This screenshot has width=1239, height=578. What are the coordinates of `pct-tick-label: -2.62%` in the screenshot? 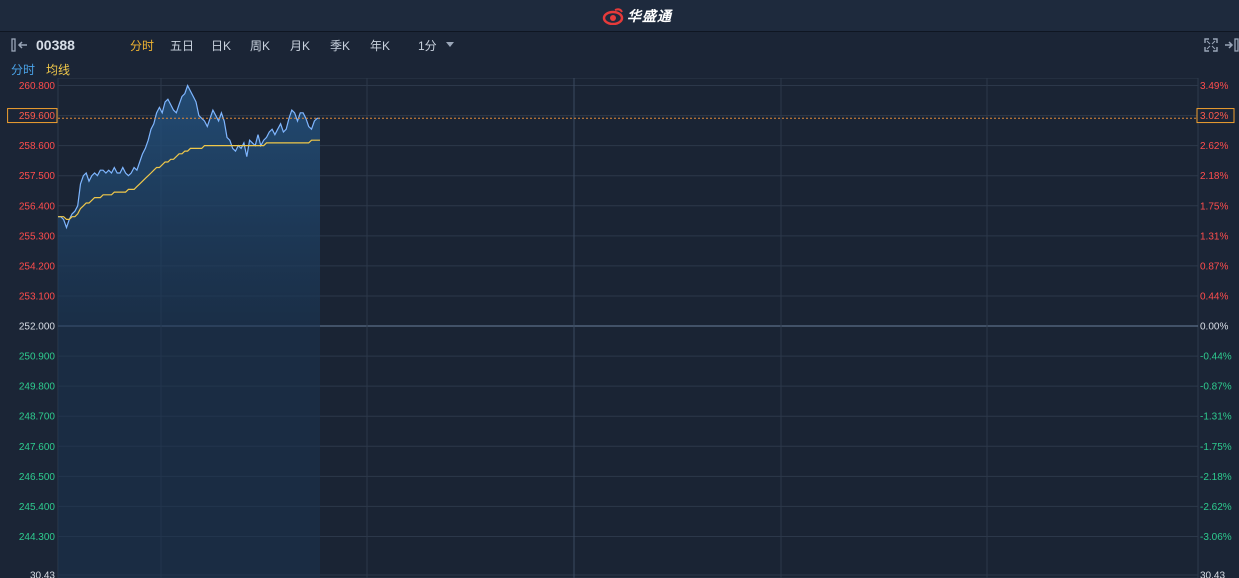 It's located at (1216, 507).